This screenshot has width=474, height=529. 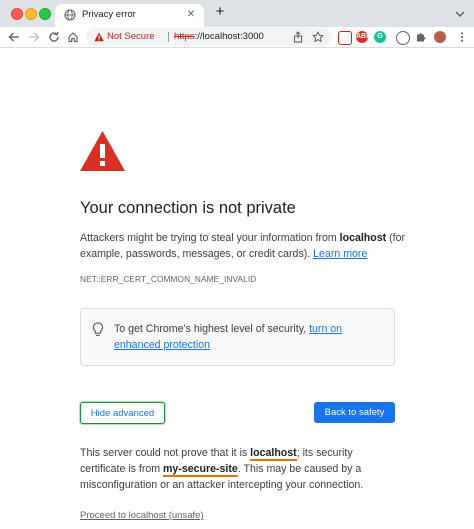 I want to click on details-text-1: This server could not prove that it is, so click(x=165, y=453).